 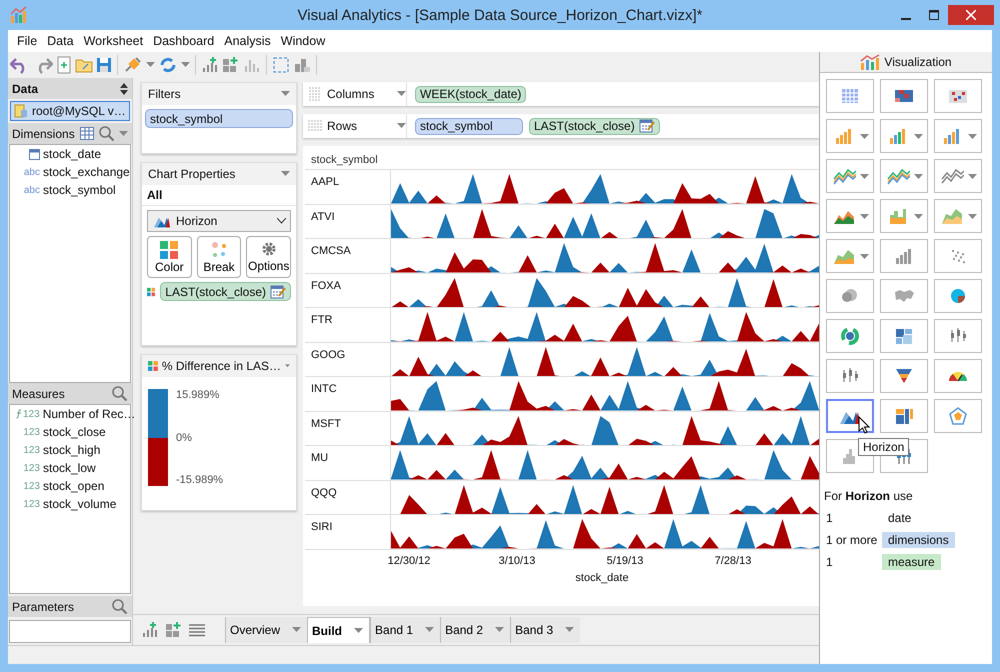 What do you see at coordinates (545, 630) in the screenshot?
I see `sheet-tab: Band 3` at bounding box center [545, 630].